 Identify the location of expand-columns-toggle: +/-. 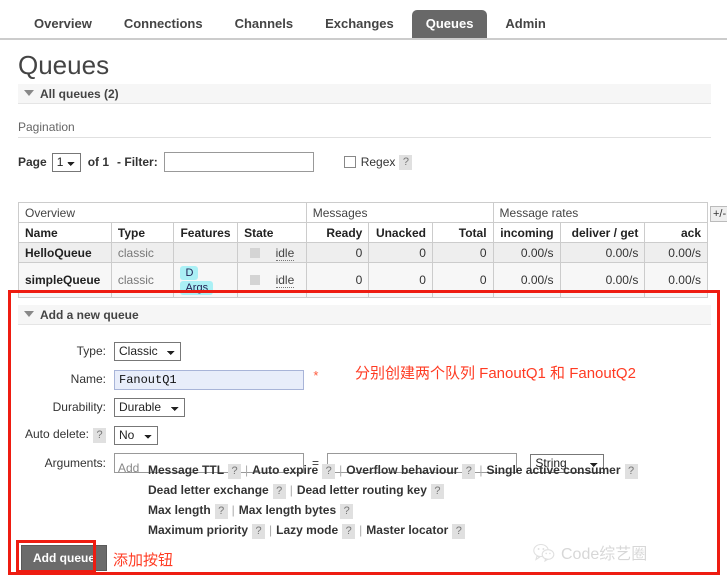
(718, 214).